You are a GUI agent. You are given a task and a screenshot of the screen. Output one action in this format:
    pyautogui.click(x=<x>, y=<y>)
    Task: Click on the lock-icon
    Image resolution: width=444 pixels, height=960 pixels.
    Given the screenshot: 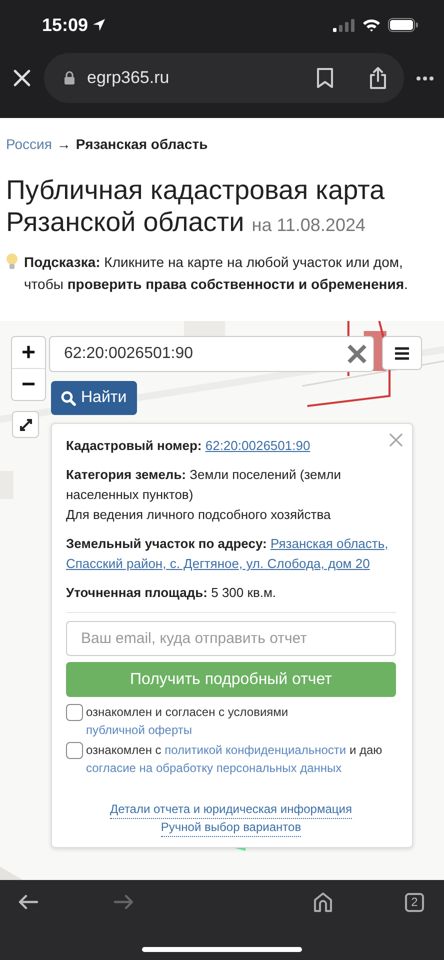 What is the action you would take?
    pyautogui.click(x=69, y=78)
    